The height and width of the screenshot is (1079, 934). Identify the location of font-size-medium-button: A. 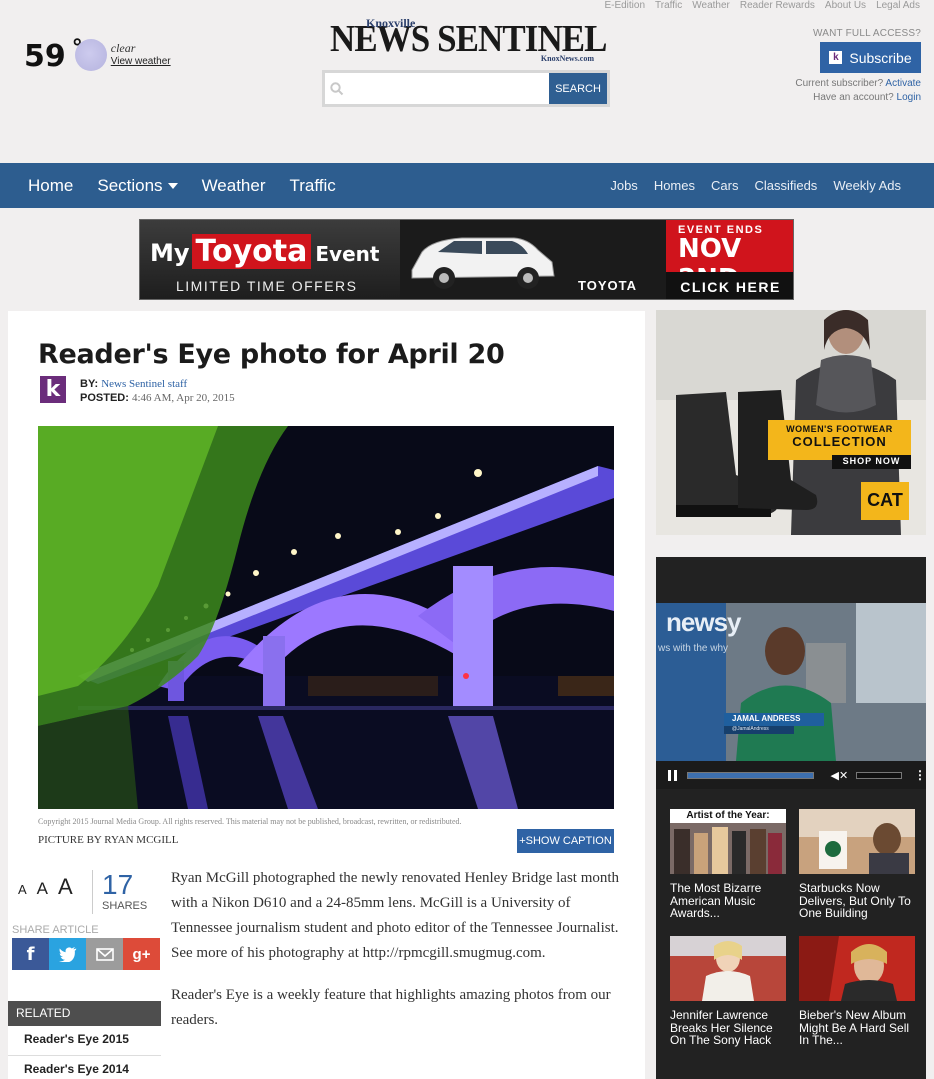
(42, 889).